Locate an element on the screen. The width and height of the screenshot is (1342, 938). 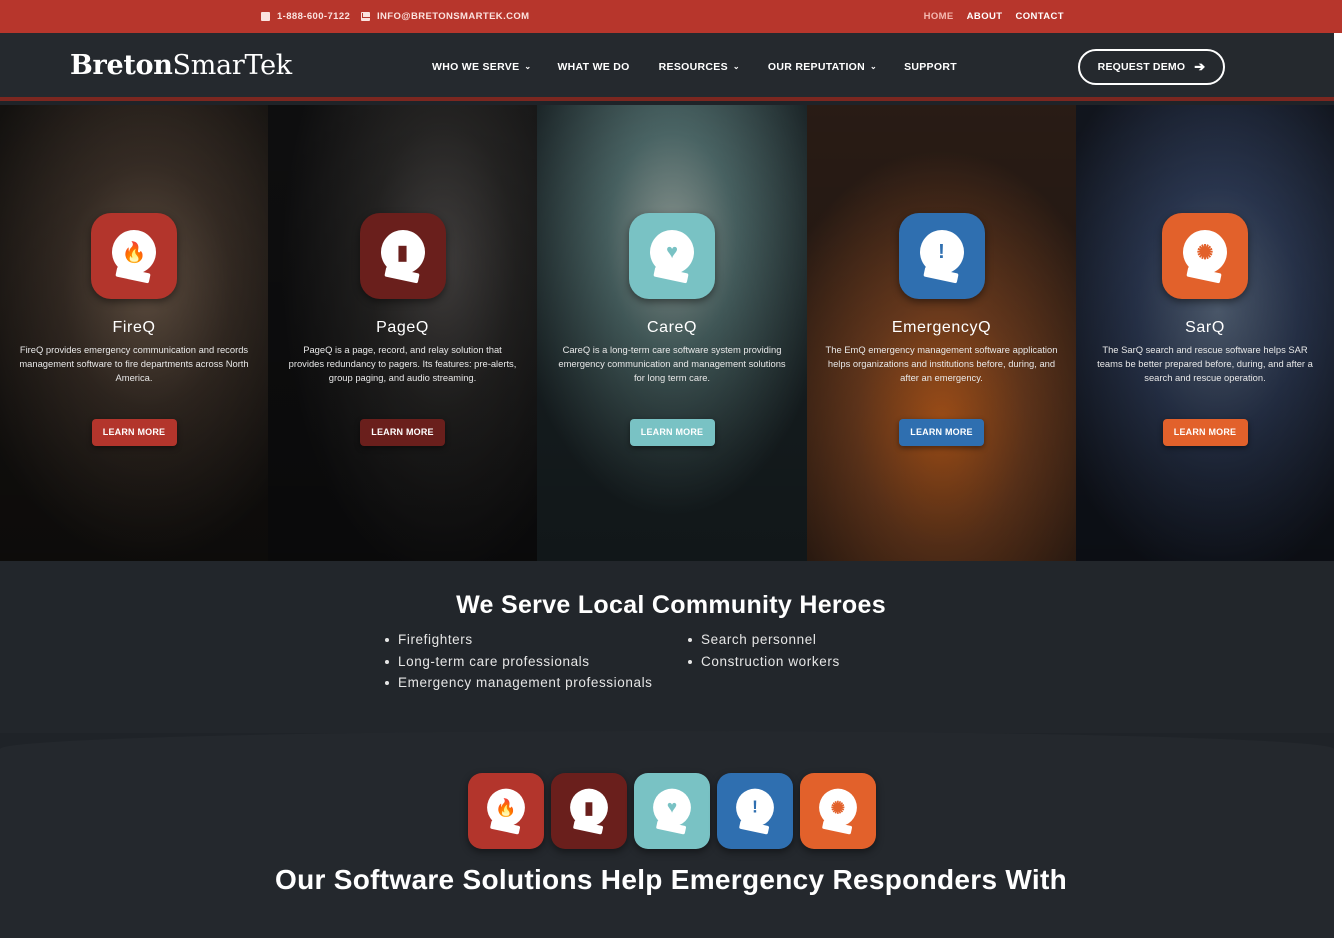
phone-number: 1-888-600-7122 is located at coordinates (314, 16).